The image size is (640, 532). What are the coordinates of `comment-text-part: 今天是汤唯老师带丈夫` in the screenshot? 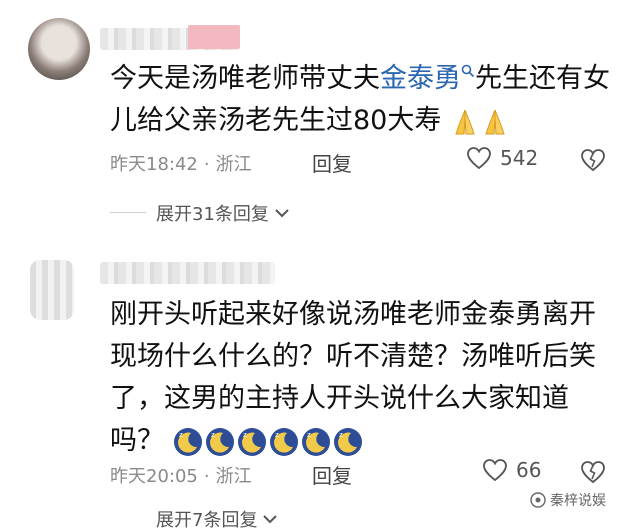 It's located at (245, 78).